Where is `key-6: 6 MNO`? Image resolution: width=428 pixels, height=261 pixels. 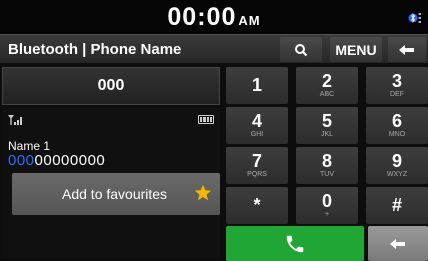 key-6: 6 MNO is located at coordinates (397, 125).